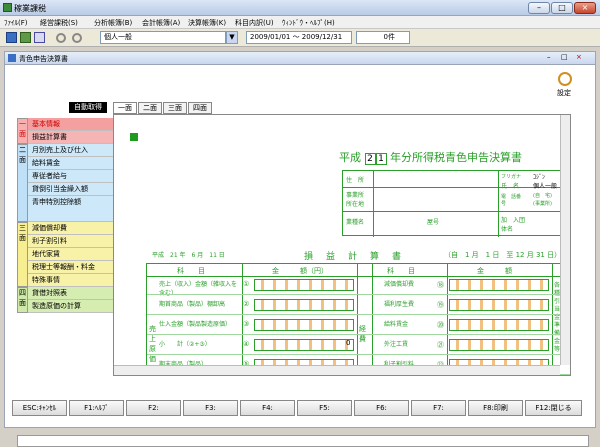 The width and height of the screenshot is (600, 447). Describe the element at coordinates (300, 58) in the screenshot. I see `inner-title-bar: 青色申告決算書 – □ ×` at that location.